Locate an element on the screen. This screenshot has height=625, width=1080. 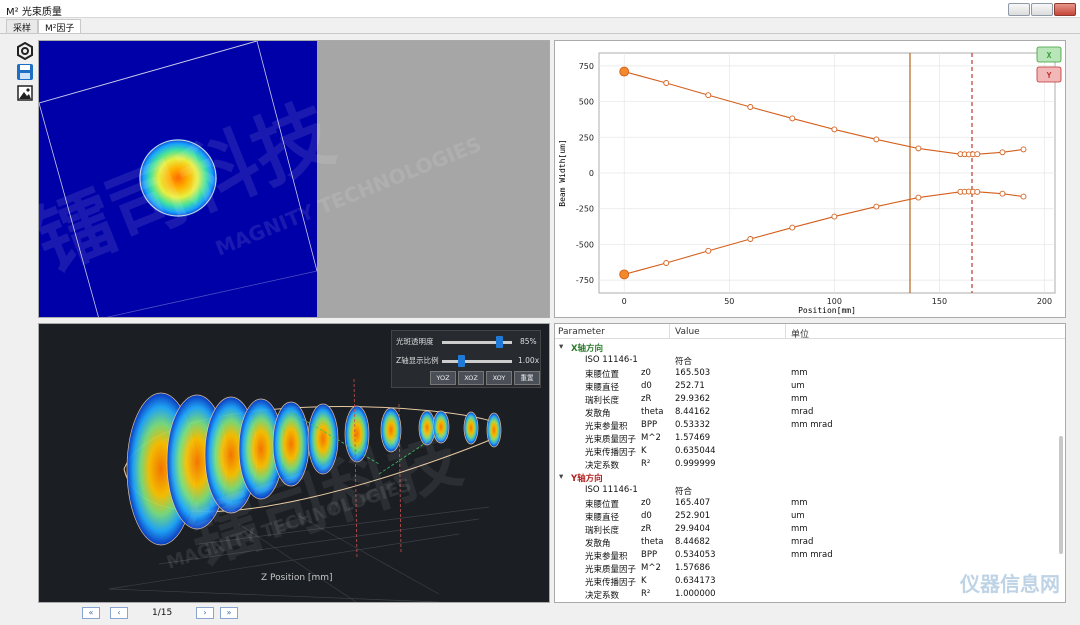
page-indicator: 1/15 is located at coordinates (162, 613).